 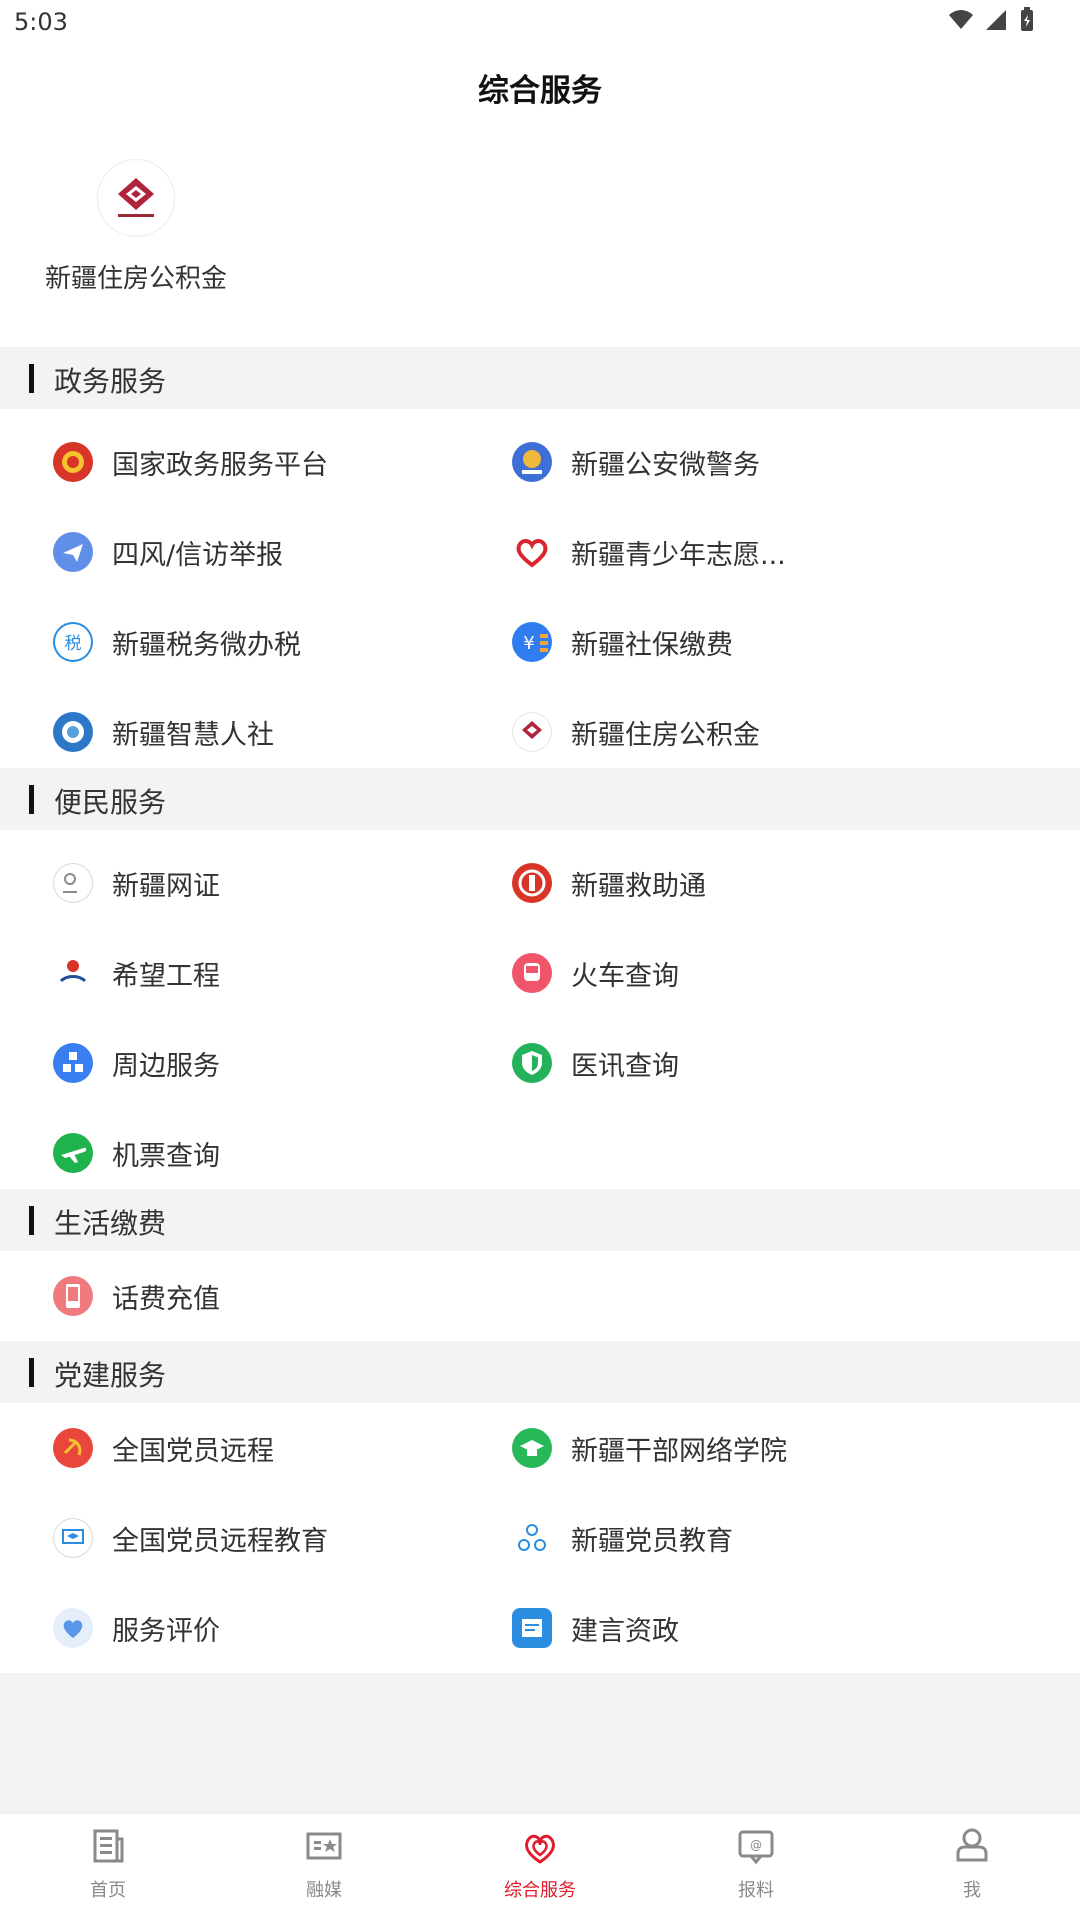 What do you see at coordinates (540, 246) in the screenshot?
I see `featured-services: 新疆住房公积金` at bounding box center [540, 246].